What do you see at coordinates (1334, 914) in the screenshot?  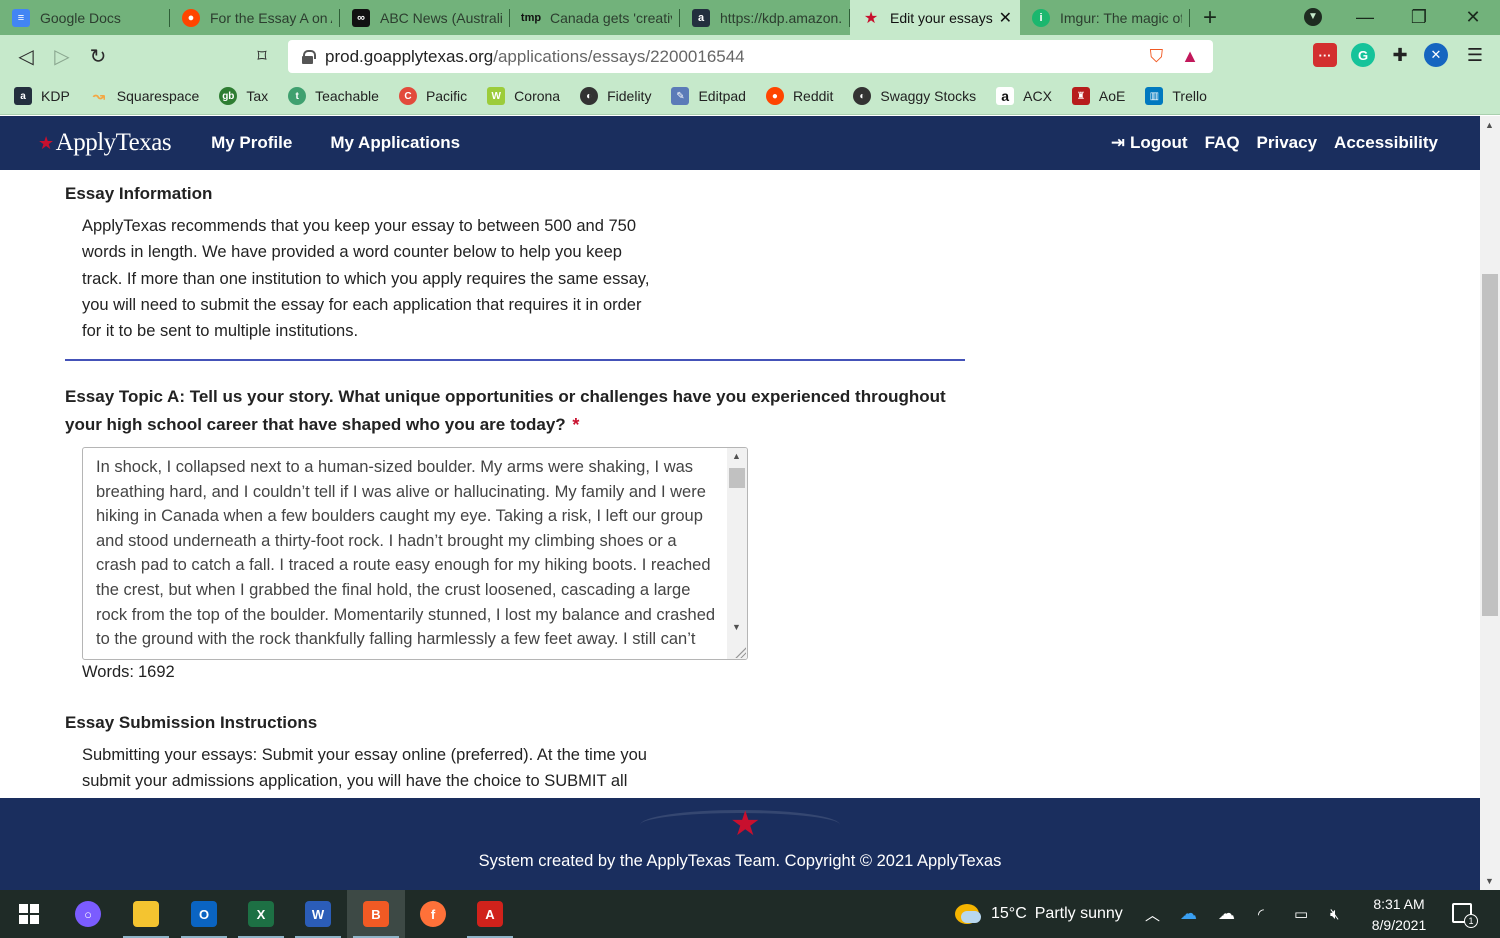 I see `speaker-muted-icon: 🔇︎` at bounding box center [1334, 914].